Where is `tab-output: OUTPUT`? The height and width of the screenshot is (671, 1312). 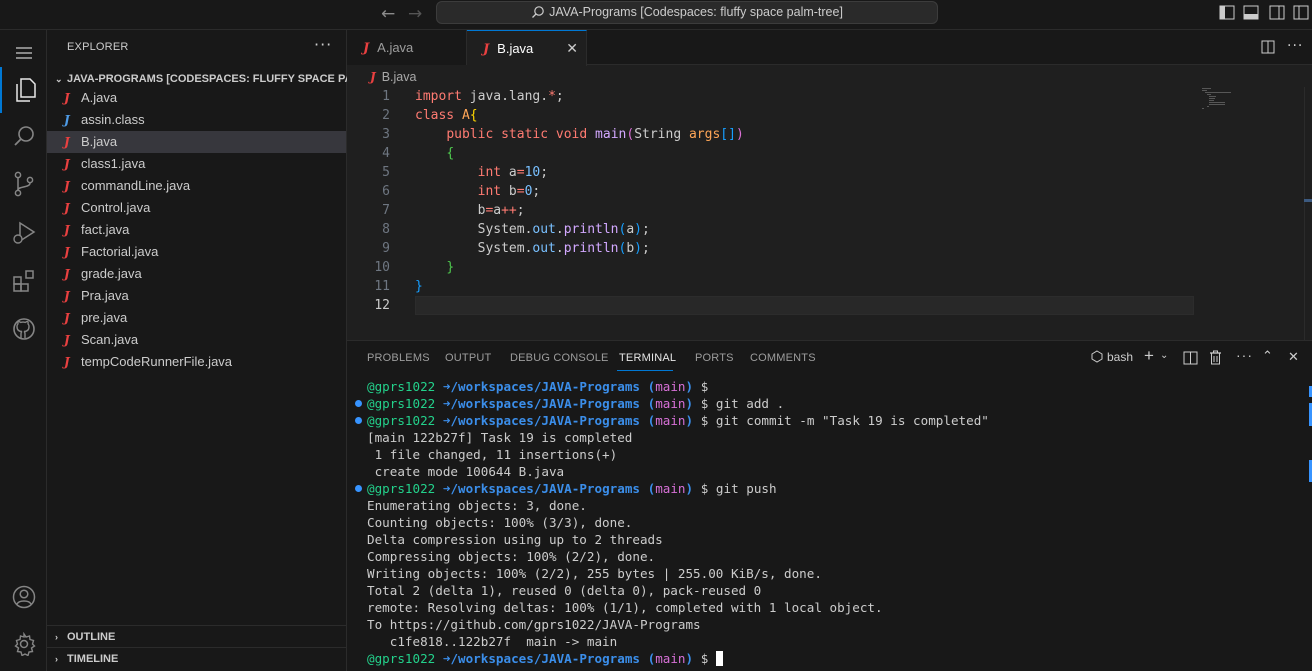 tab-output: OUTPUT is located at coordinates (468, 358).